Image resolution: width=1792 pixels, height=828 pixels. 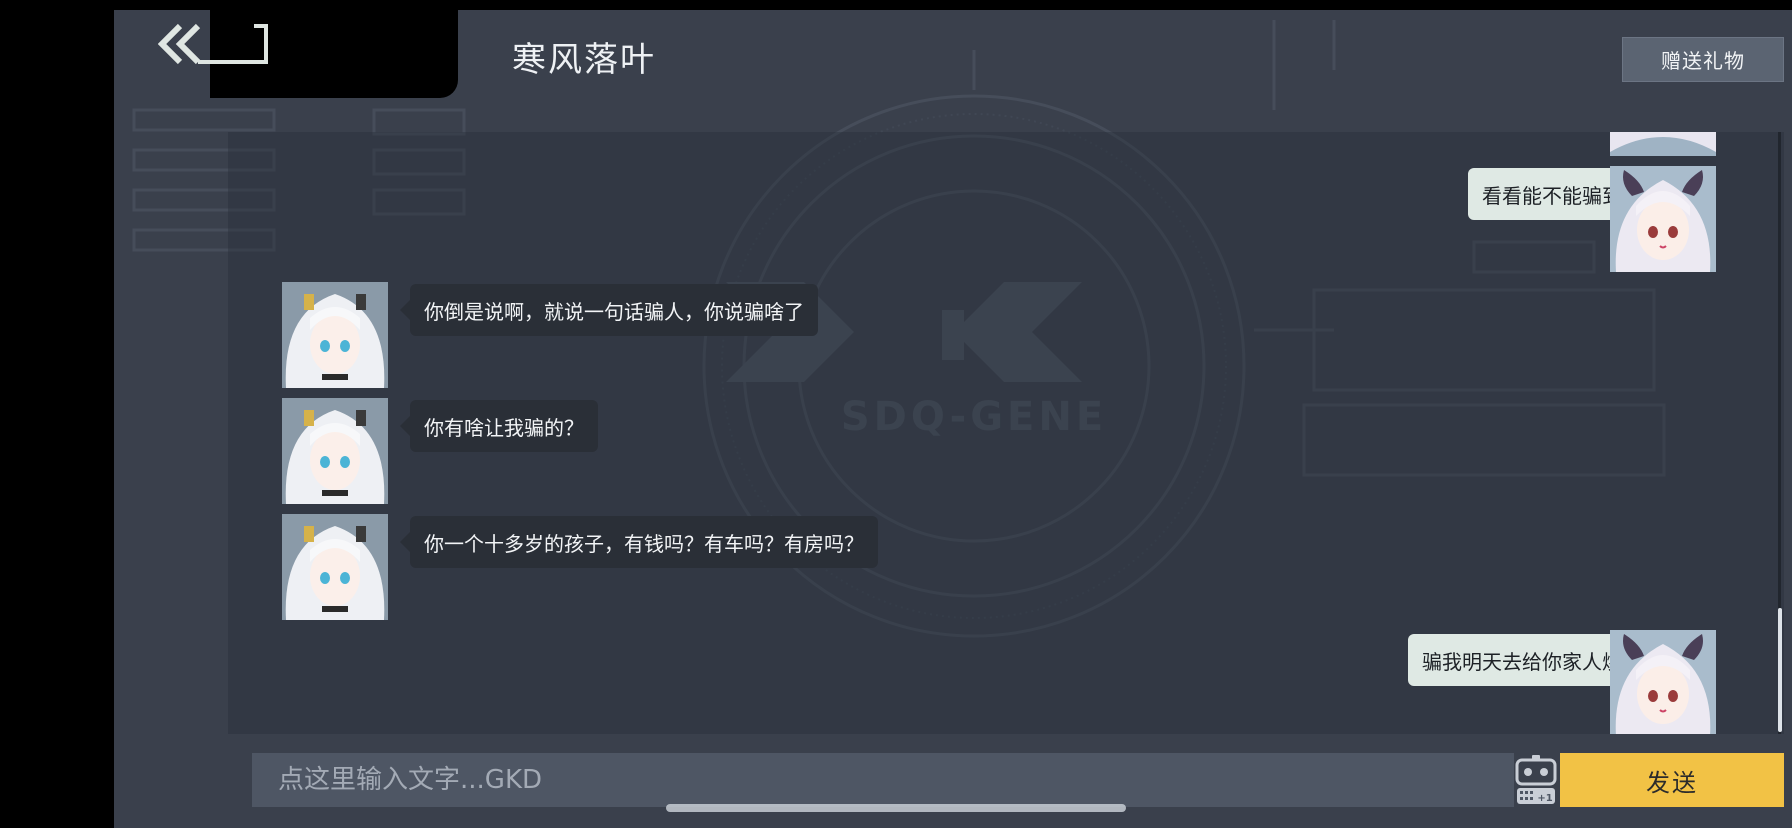 I want to click on robot-keyboard-icon: +1, so click(x=1536, y=779).